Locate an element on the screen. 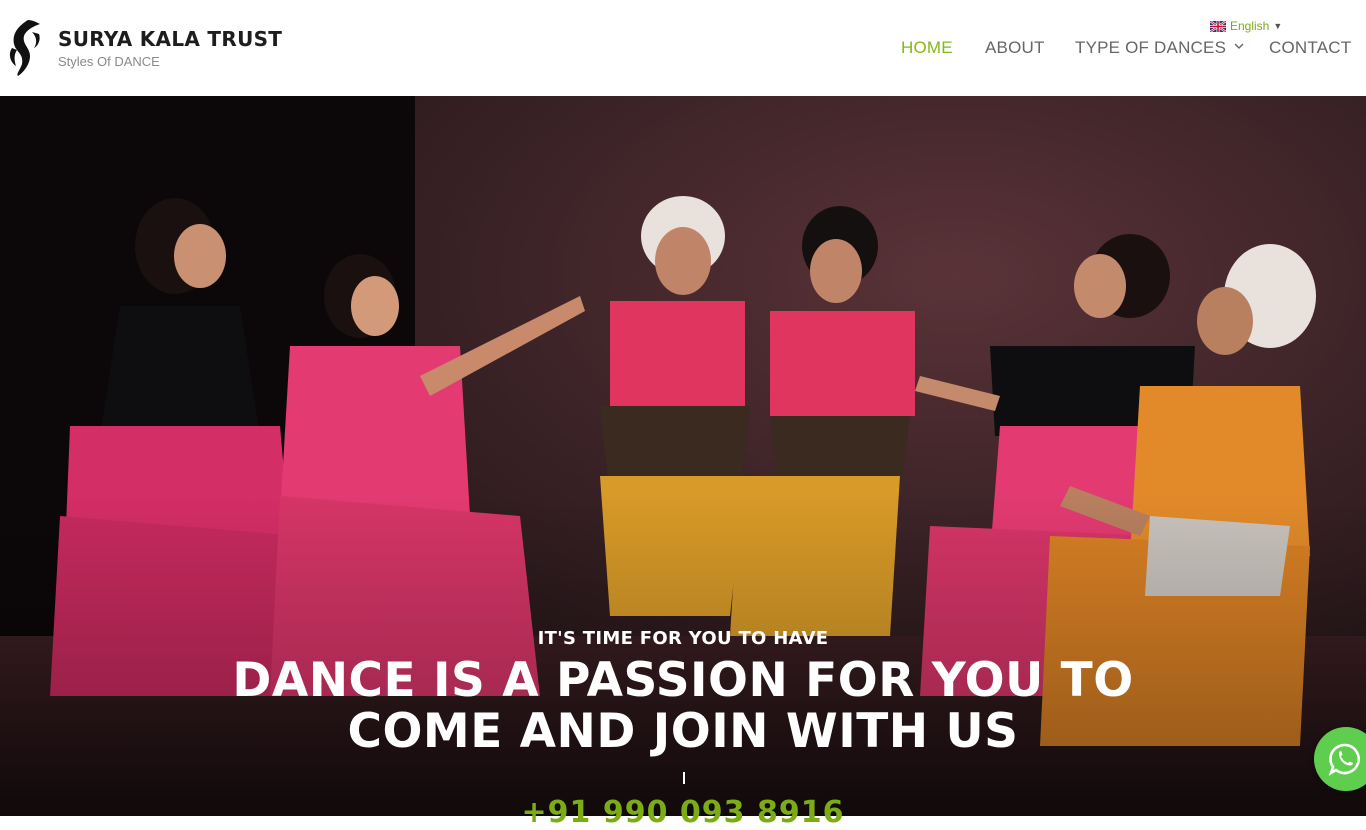 The width and height of the screenshot is (1366, 830). phone-number: +91 990 093 8916 is located at coordinates (683, 812).